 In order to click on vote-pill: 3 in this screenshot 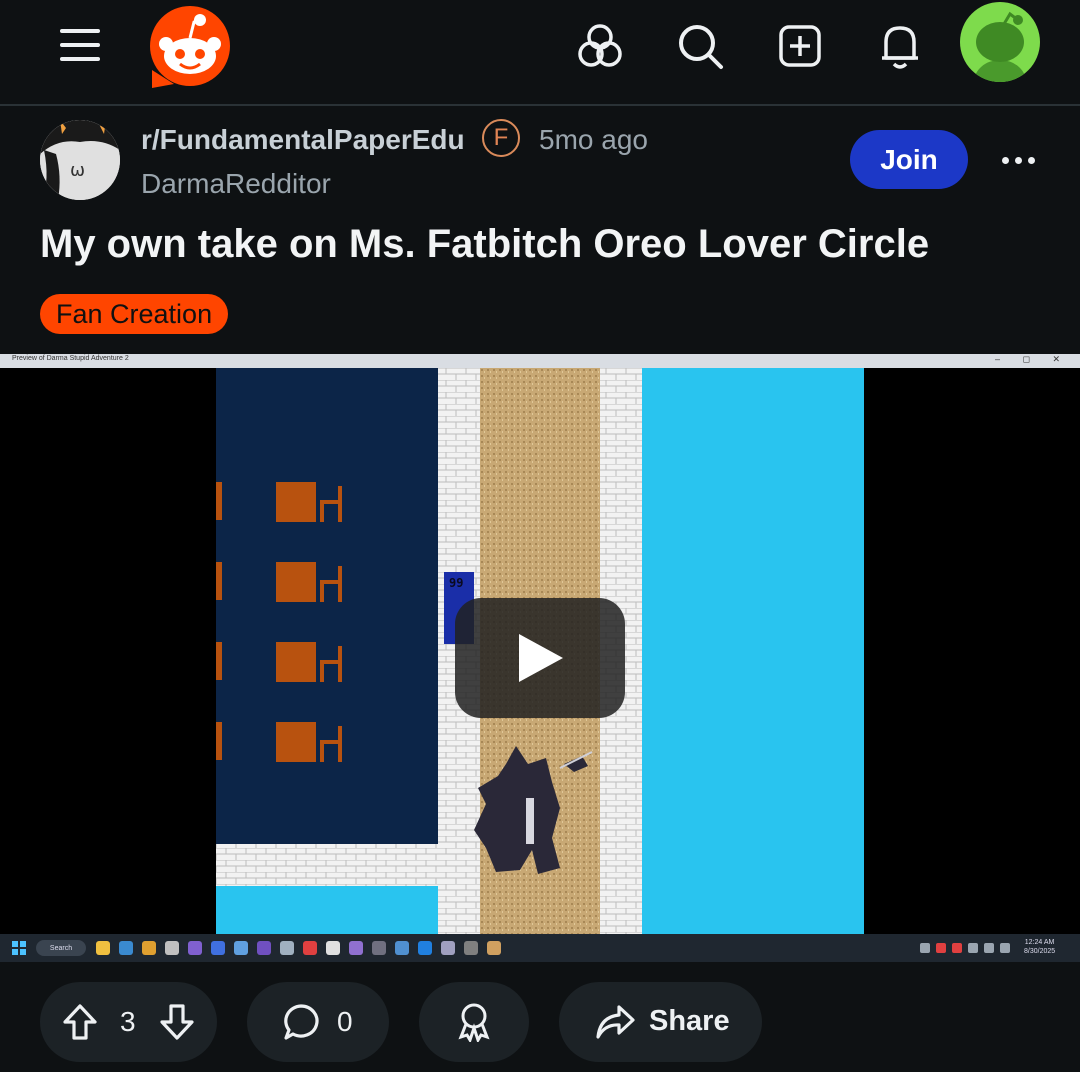, I will do `click(128, 1022)`.